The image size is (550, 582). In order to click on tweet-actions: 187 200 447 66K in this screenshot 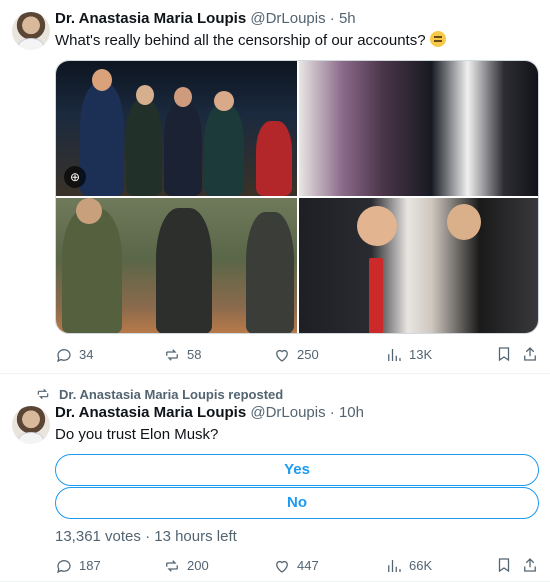, I will do `click(297, 566)`.